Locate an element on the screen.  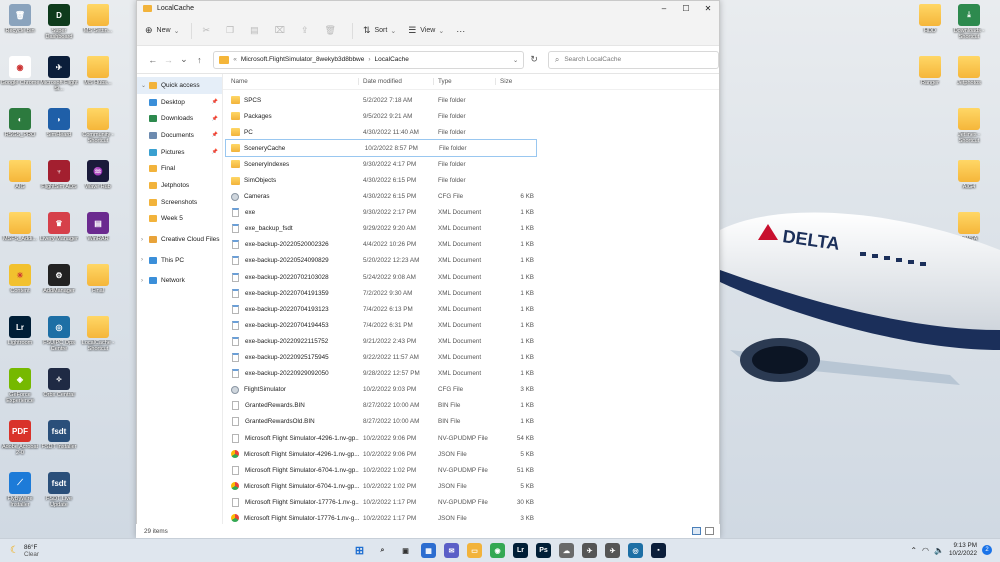
desktop-icon: ◗ SimHeard is located at coordinates (59, 123).